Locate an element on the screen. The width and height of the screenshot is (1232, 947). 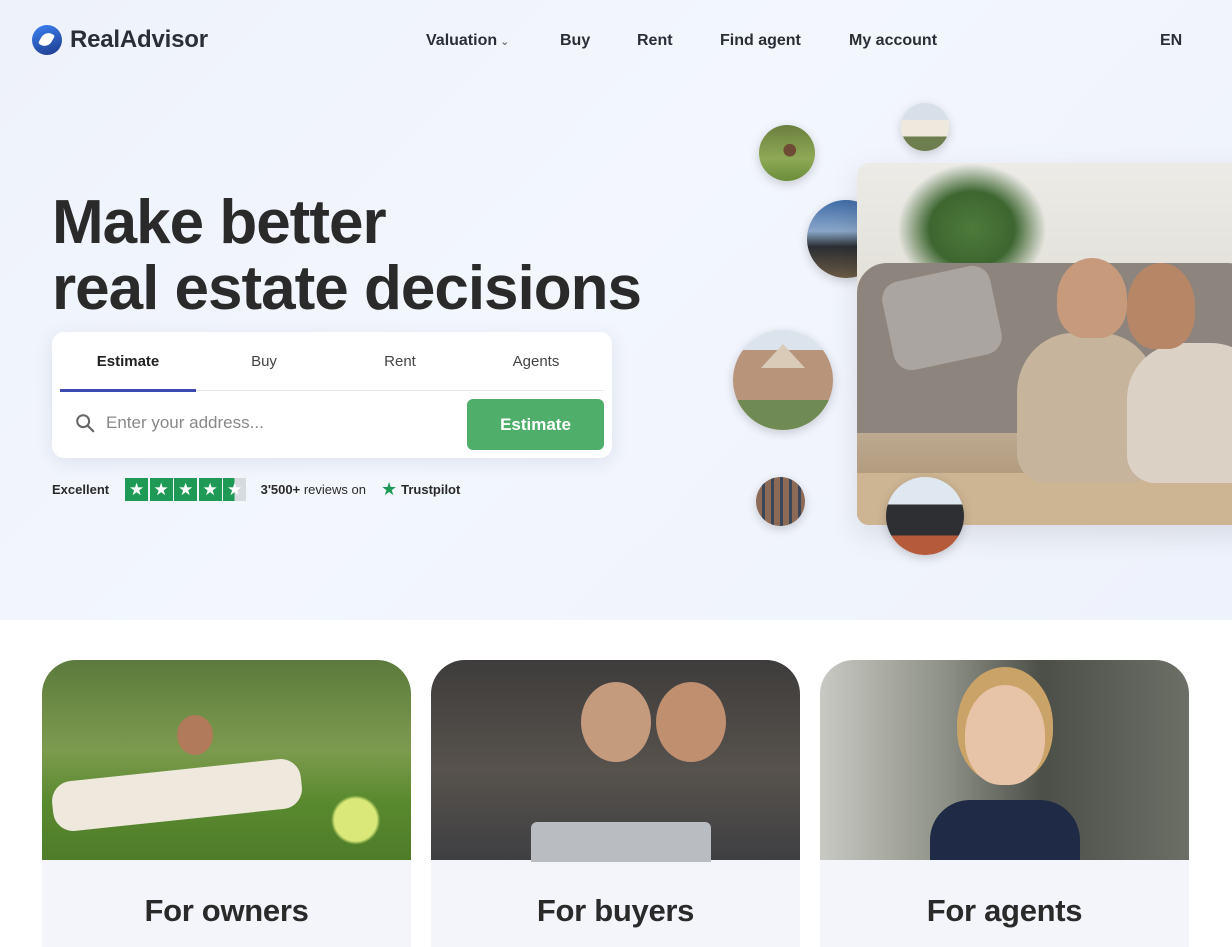
logo-text: RealAdvisor is located at coordinates (139, 39).